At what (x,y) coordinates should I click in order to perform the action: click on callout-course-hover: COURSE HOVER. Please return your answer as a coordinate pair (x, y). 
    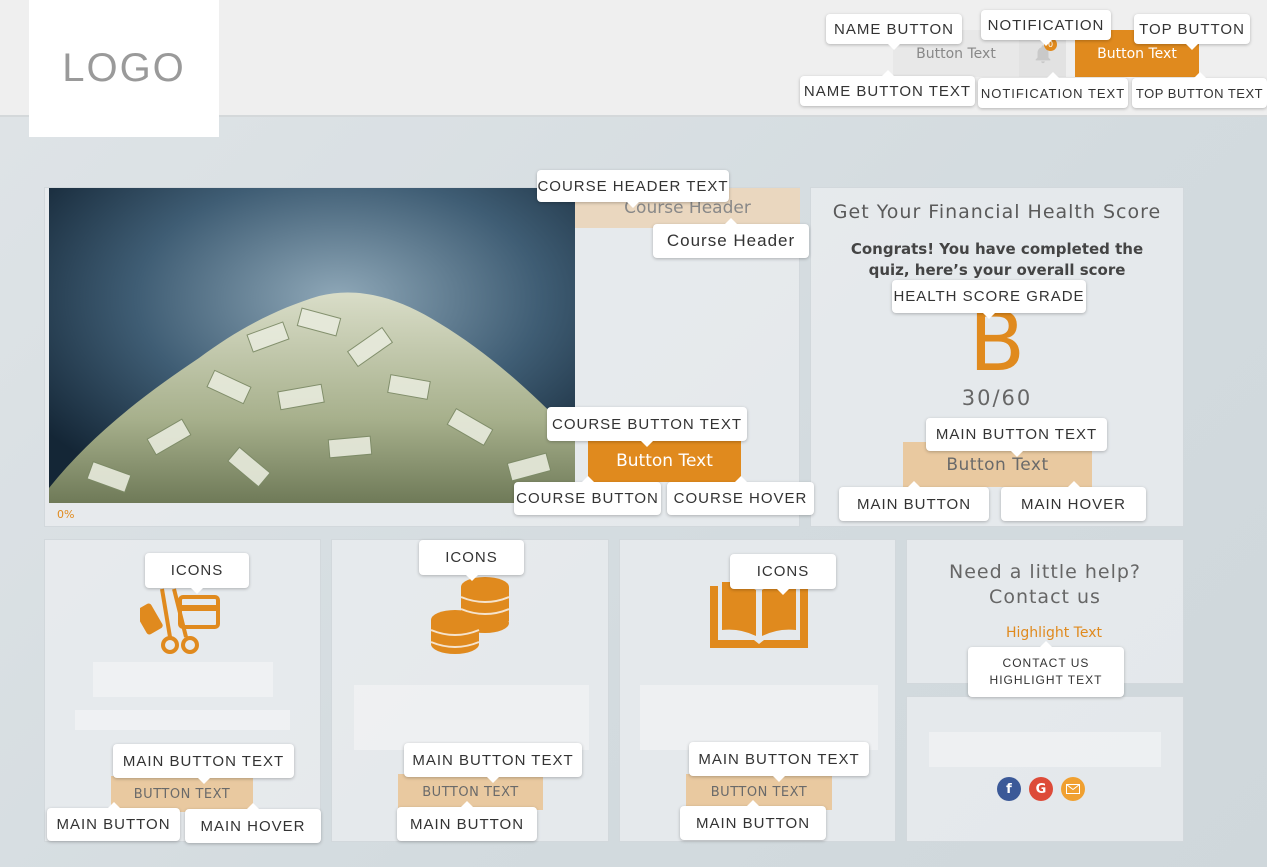
    Looking at the image, I should click on (740, 495).